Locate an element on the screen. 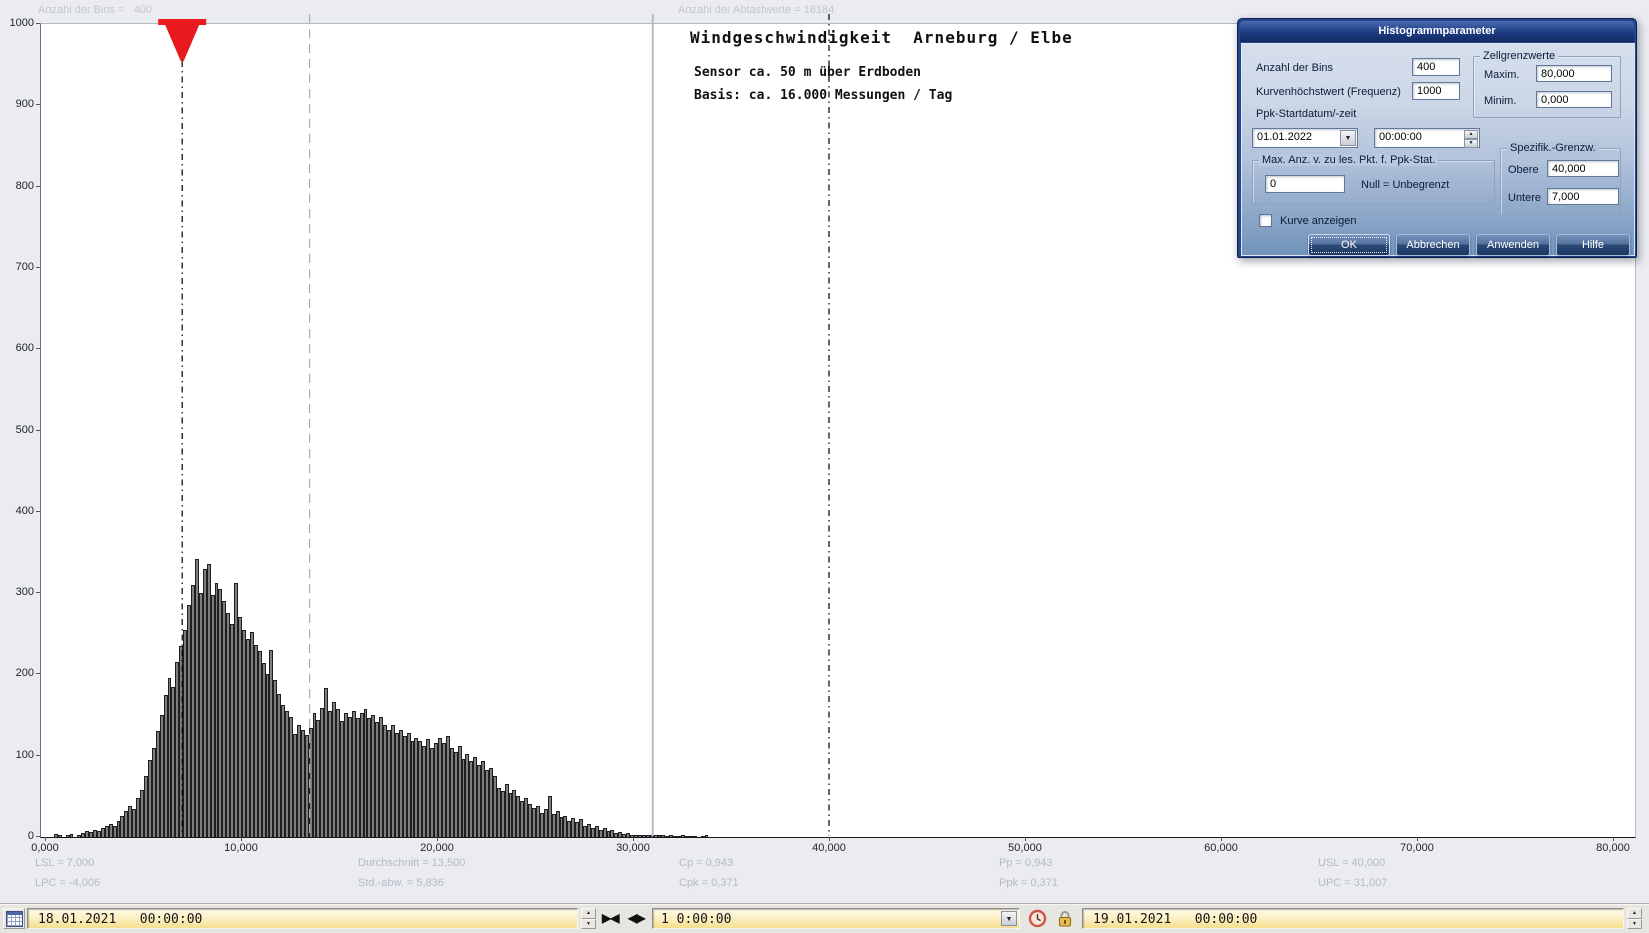 The image size is (1649, 933). dialog-title-bar: Histogrammparameter is located at coordinates (1437, 31).